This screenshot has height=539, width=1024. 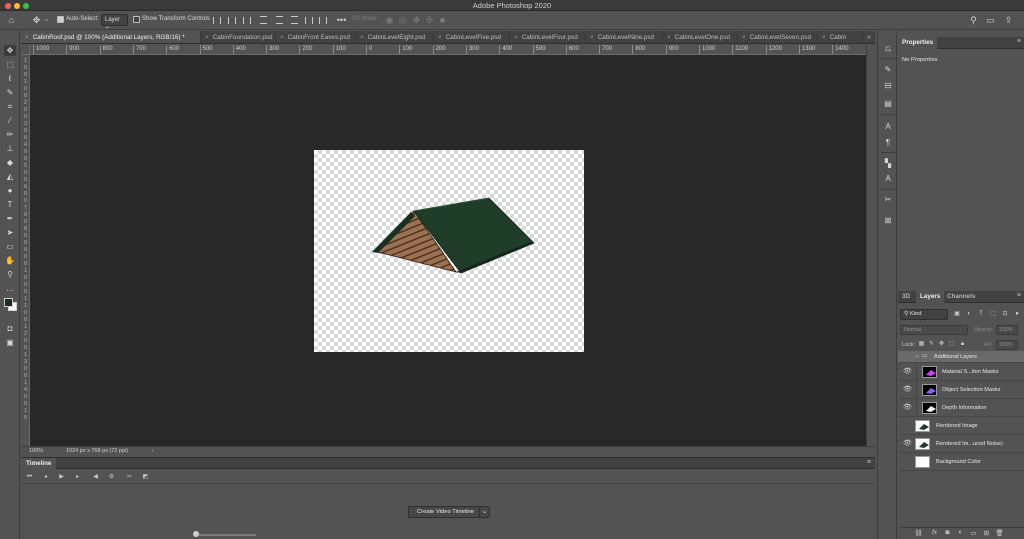 What do you see at coordinates (906, 297) in the screenshot?
I see `tab-3d: 3D` at bounding box center [906, 297].